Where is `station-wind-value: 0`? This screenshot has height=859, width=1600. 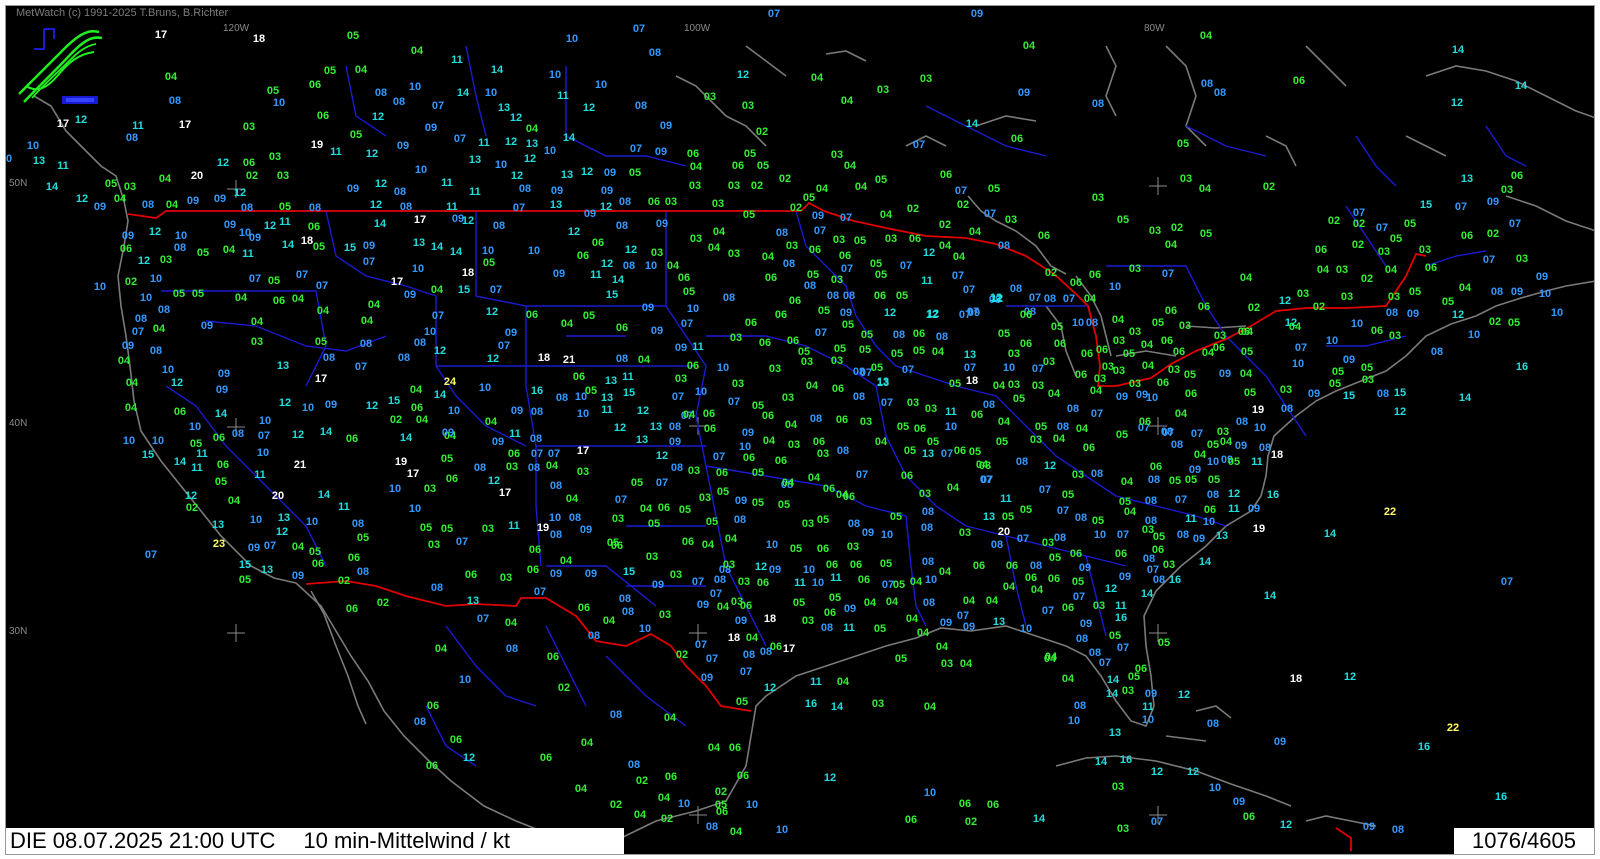 station-wind-value: 0 is located at coordinates (9, 159).